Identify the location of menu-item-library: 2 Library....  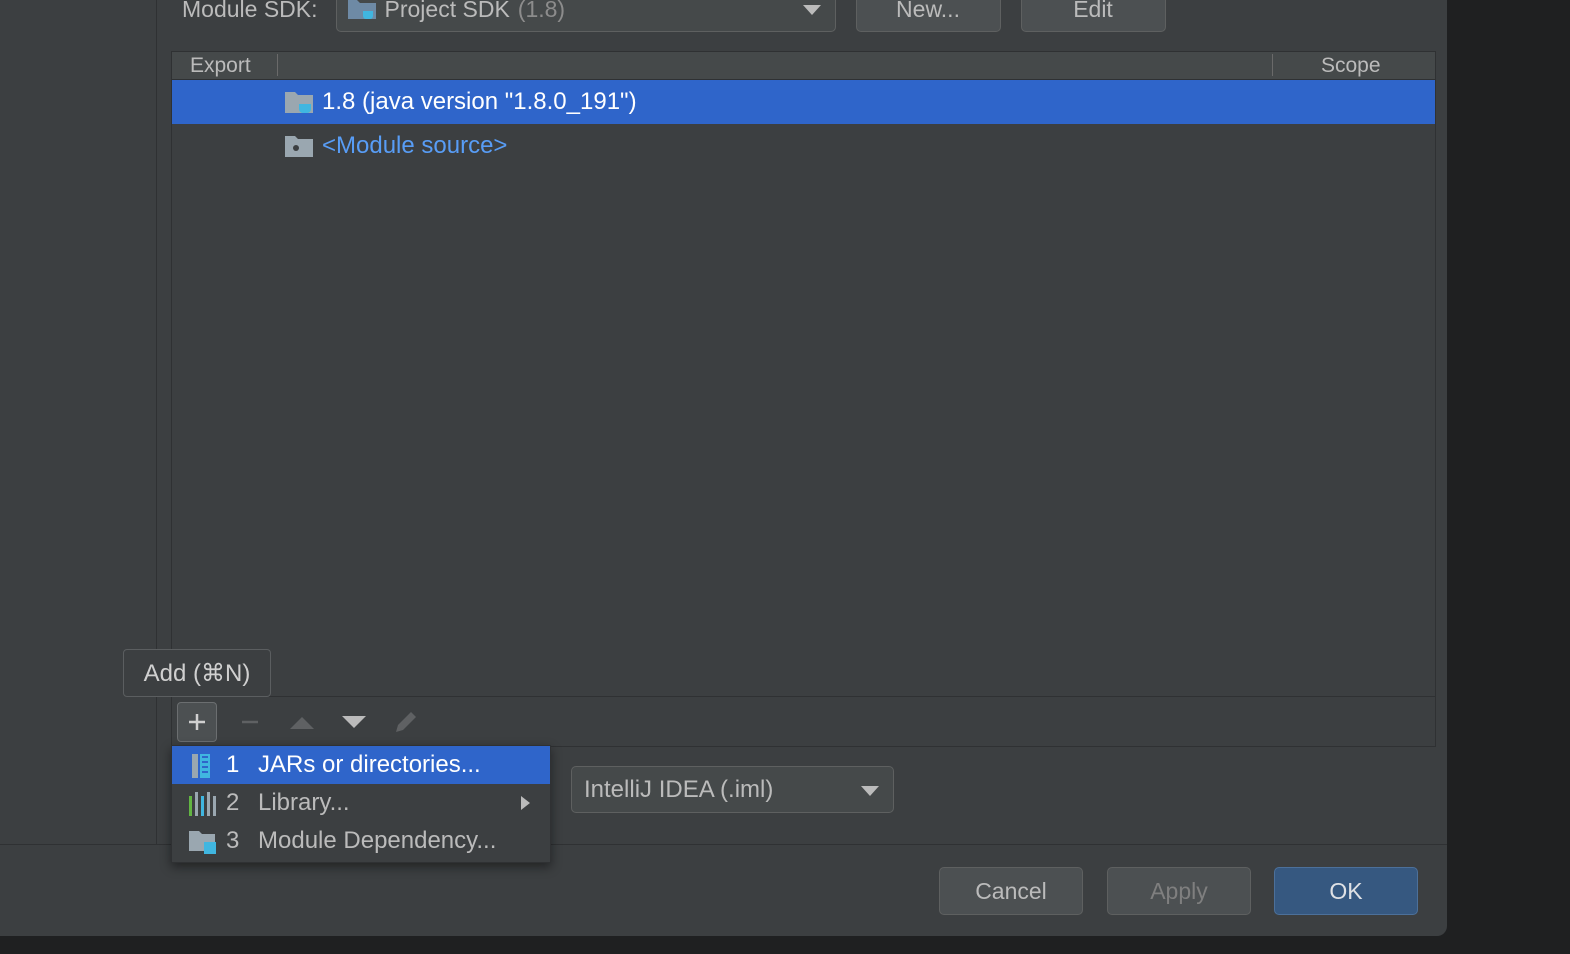
(361, 803).